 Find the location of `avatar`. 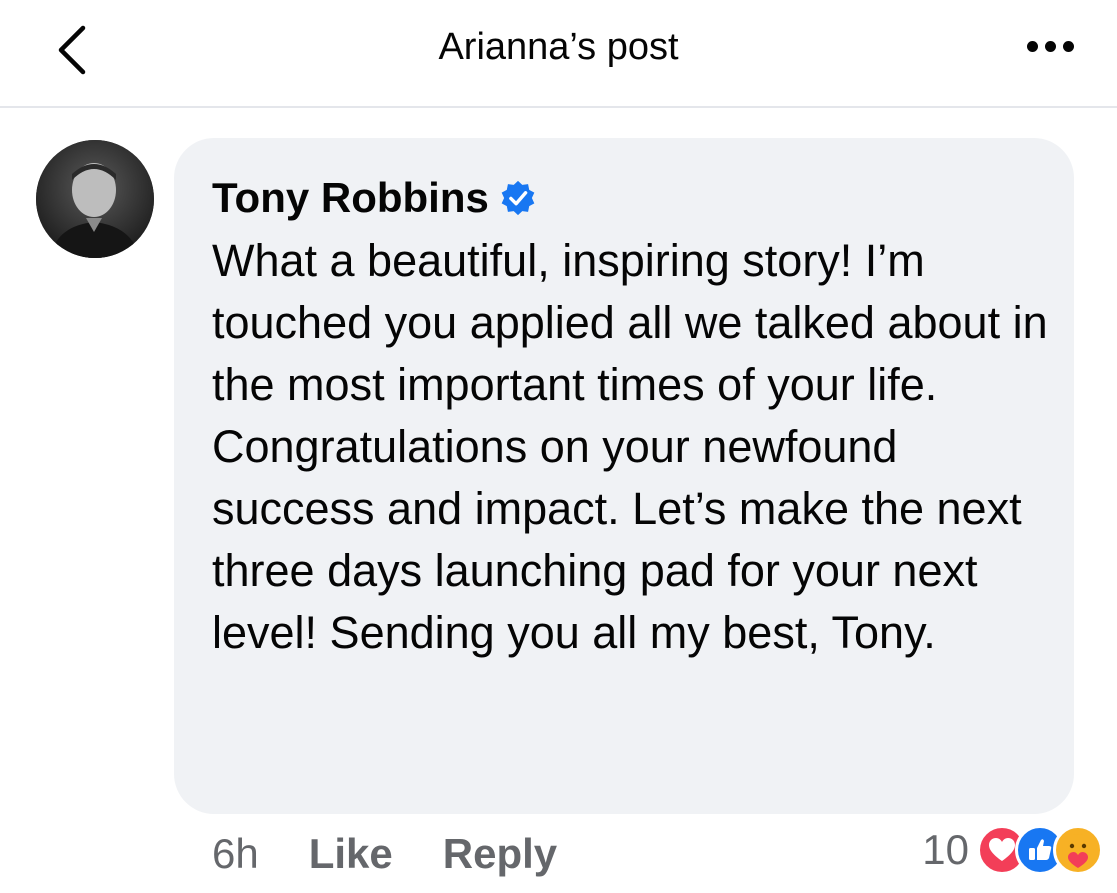

avatar is located at coordinates (95, 199).